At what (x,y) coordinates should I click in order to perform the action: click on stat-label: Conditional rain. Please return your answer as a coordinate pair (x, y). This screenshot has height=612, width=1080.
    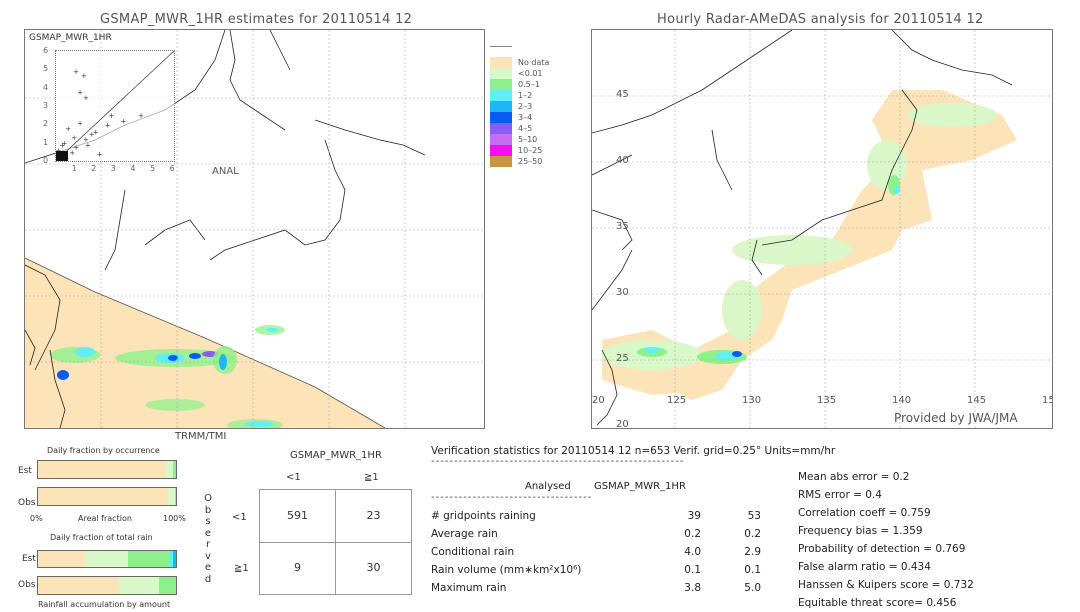
    Looking at the image, I should click on (473, 552).